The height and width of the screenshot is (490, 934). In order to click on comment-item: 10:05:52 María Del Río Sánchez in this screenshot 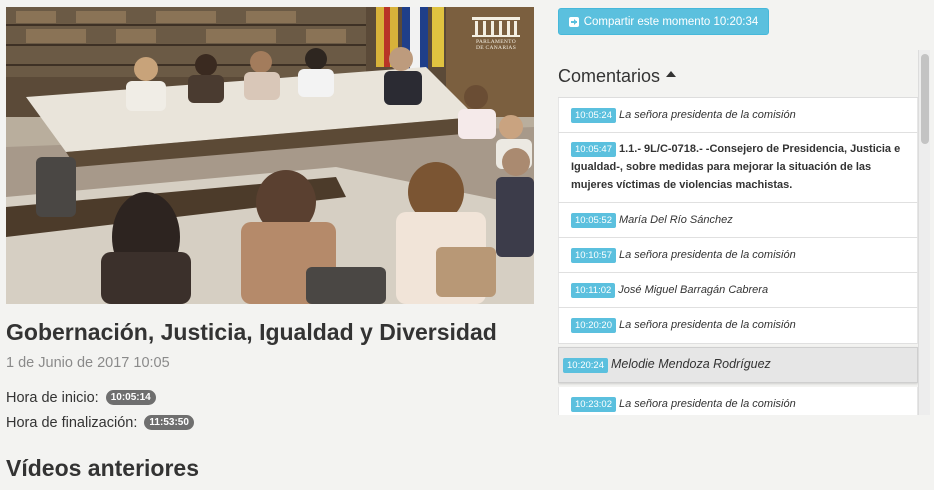, I will do `click(738, 220)`.